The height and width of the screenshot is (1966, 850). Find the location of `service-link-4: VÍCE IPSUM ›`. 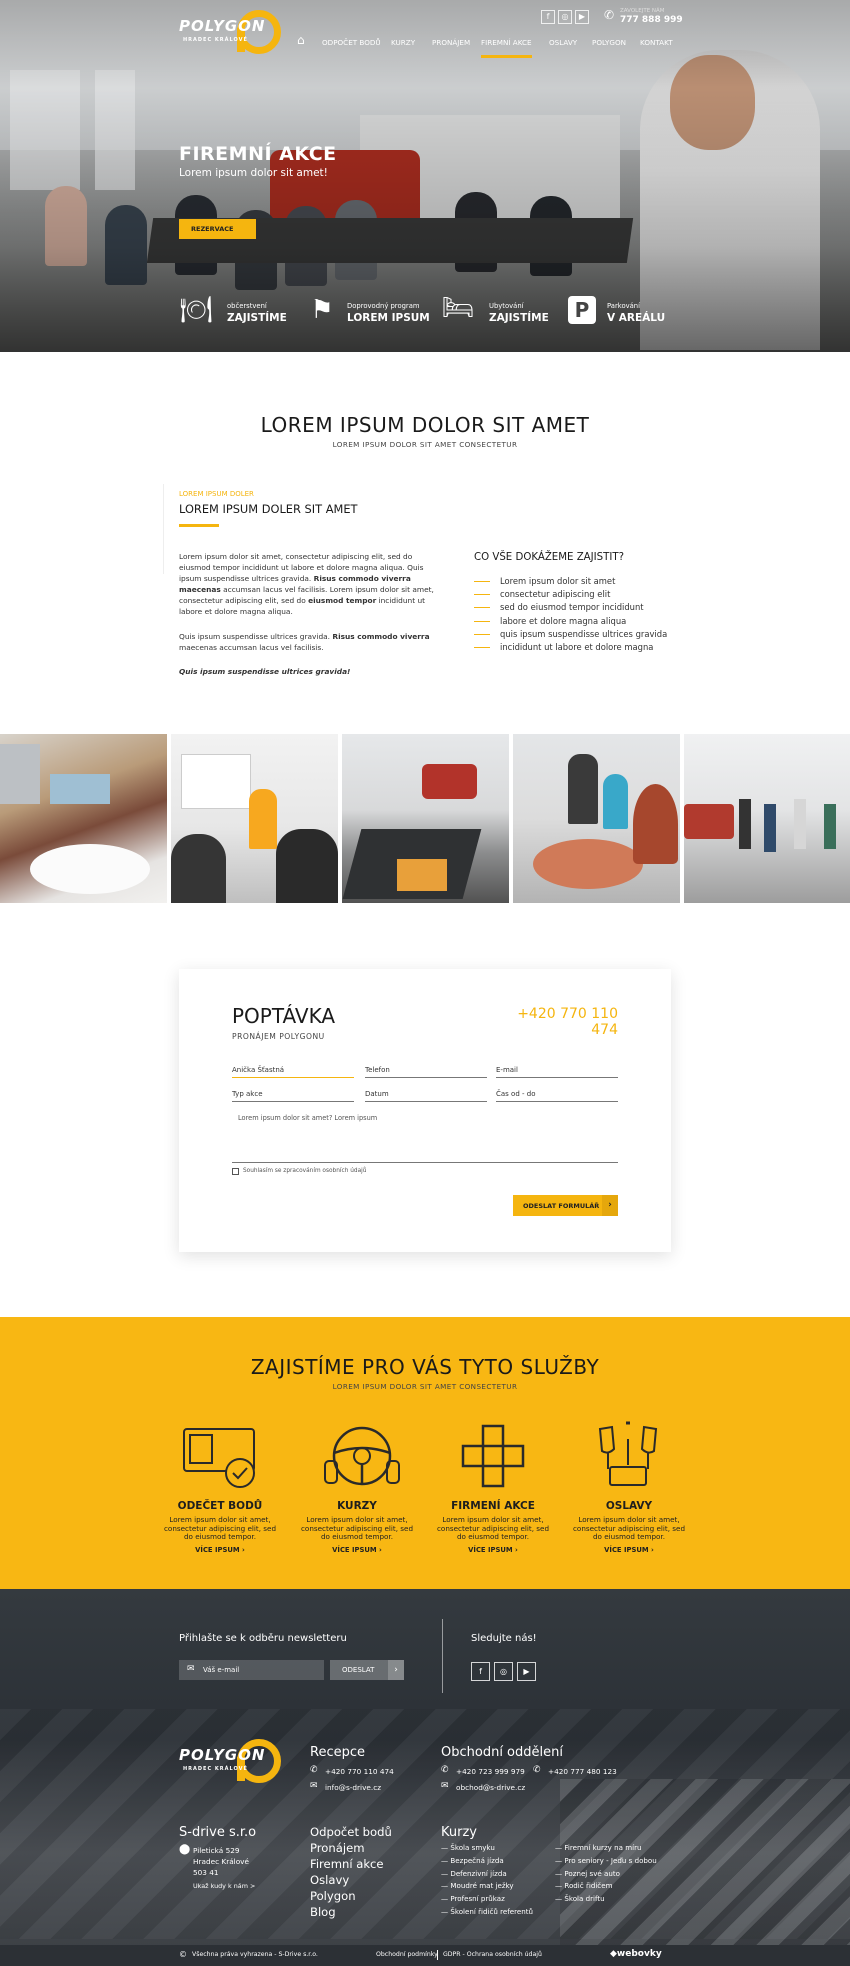

service-link-4: VÍCE IPSUM › is located at coordinates (629, 1550).